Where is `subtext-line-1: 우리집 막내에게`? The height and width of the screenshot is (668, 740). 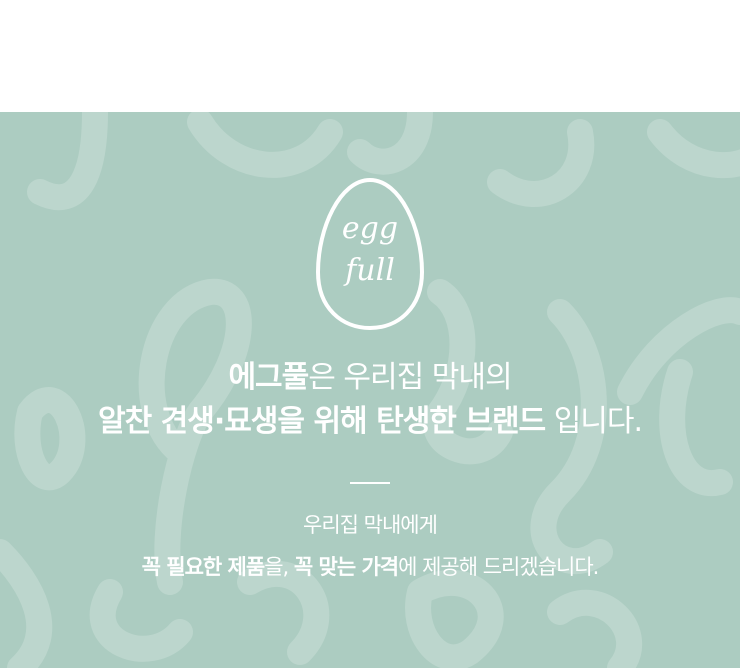 subtext-line-1: 우리집 막내에게 is located at coordinates (370, 525).